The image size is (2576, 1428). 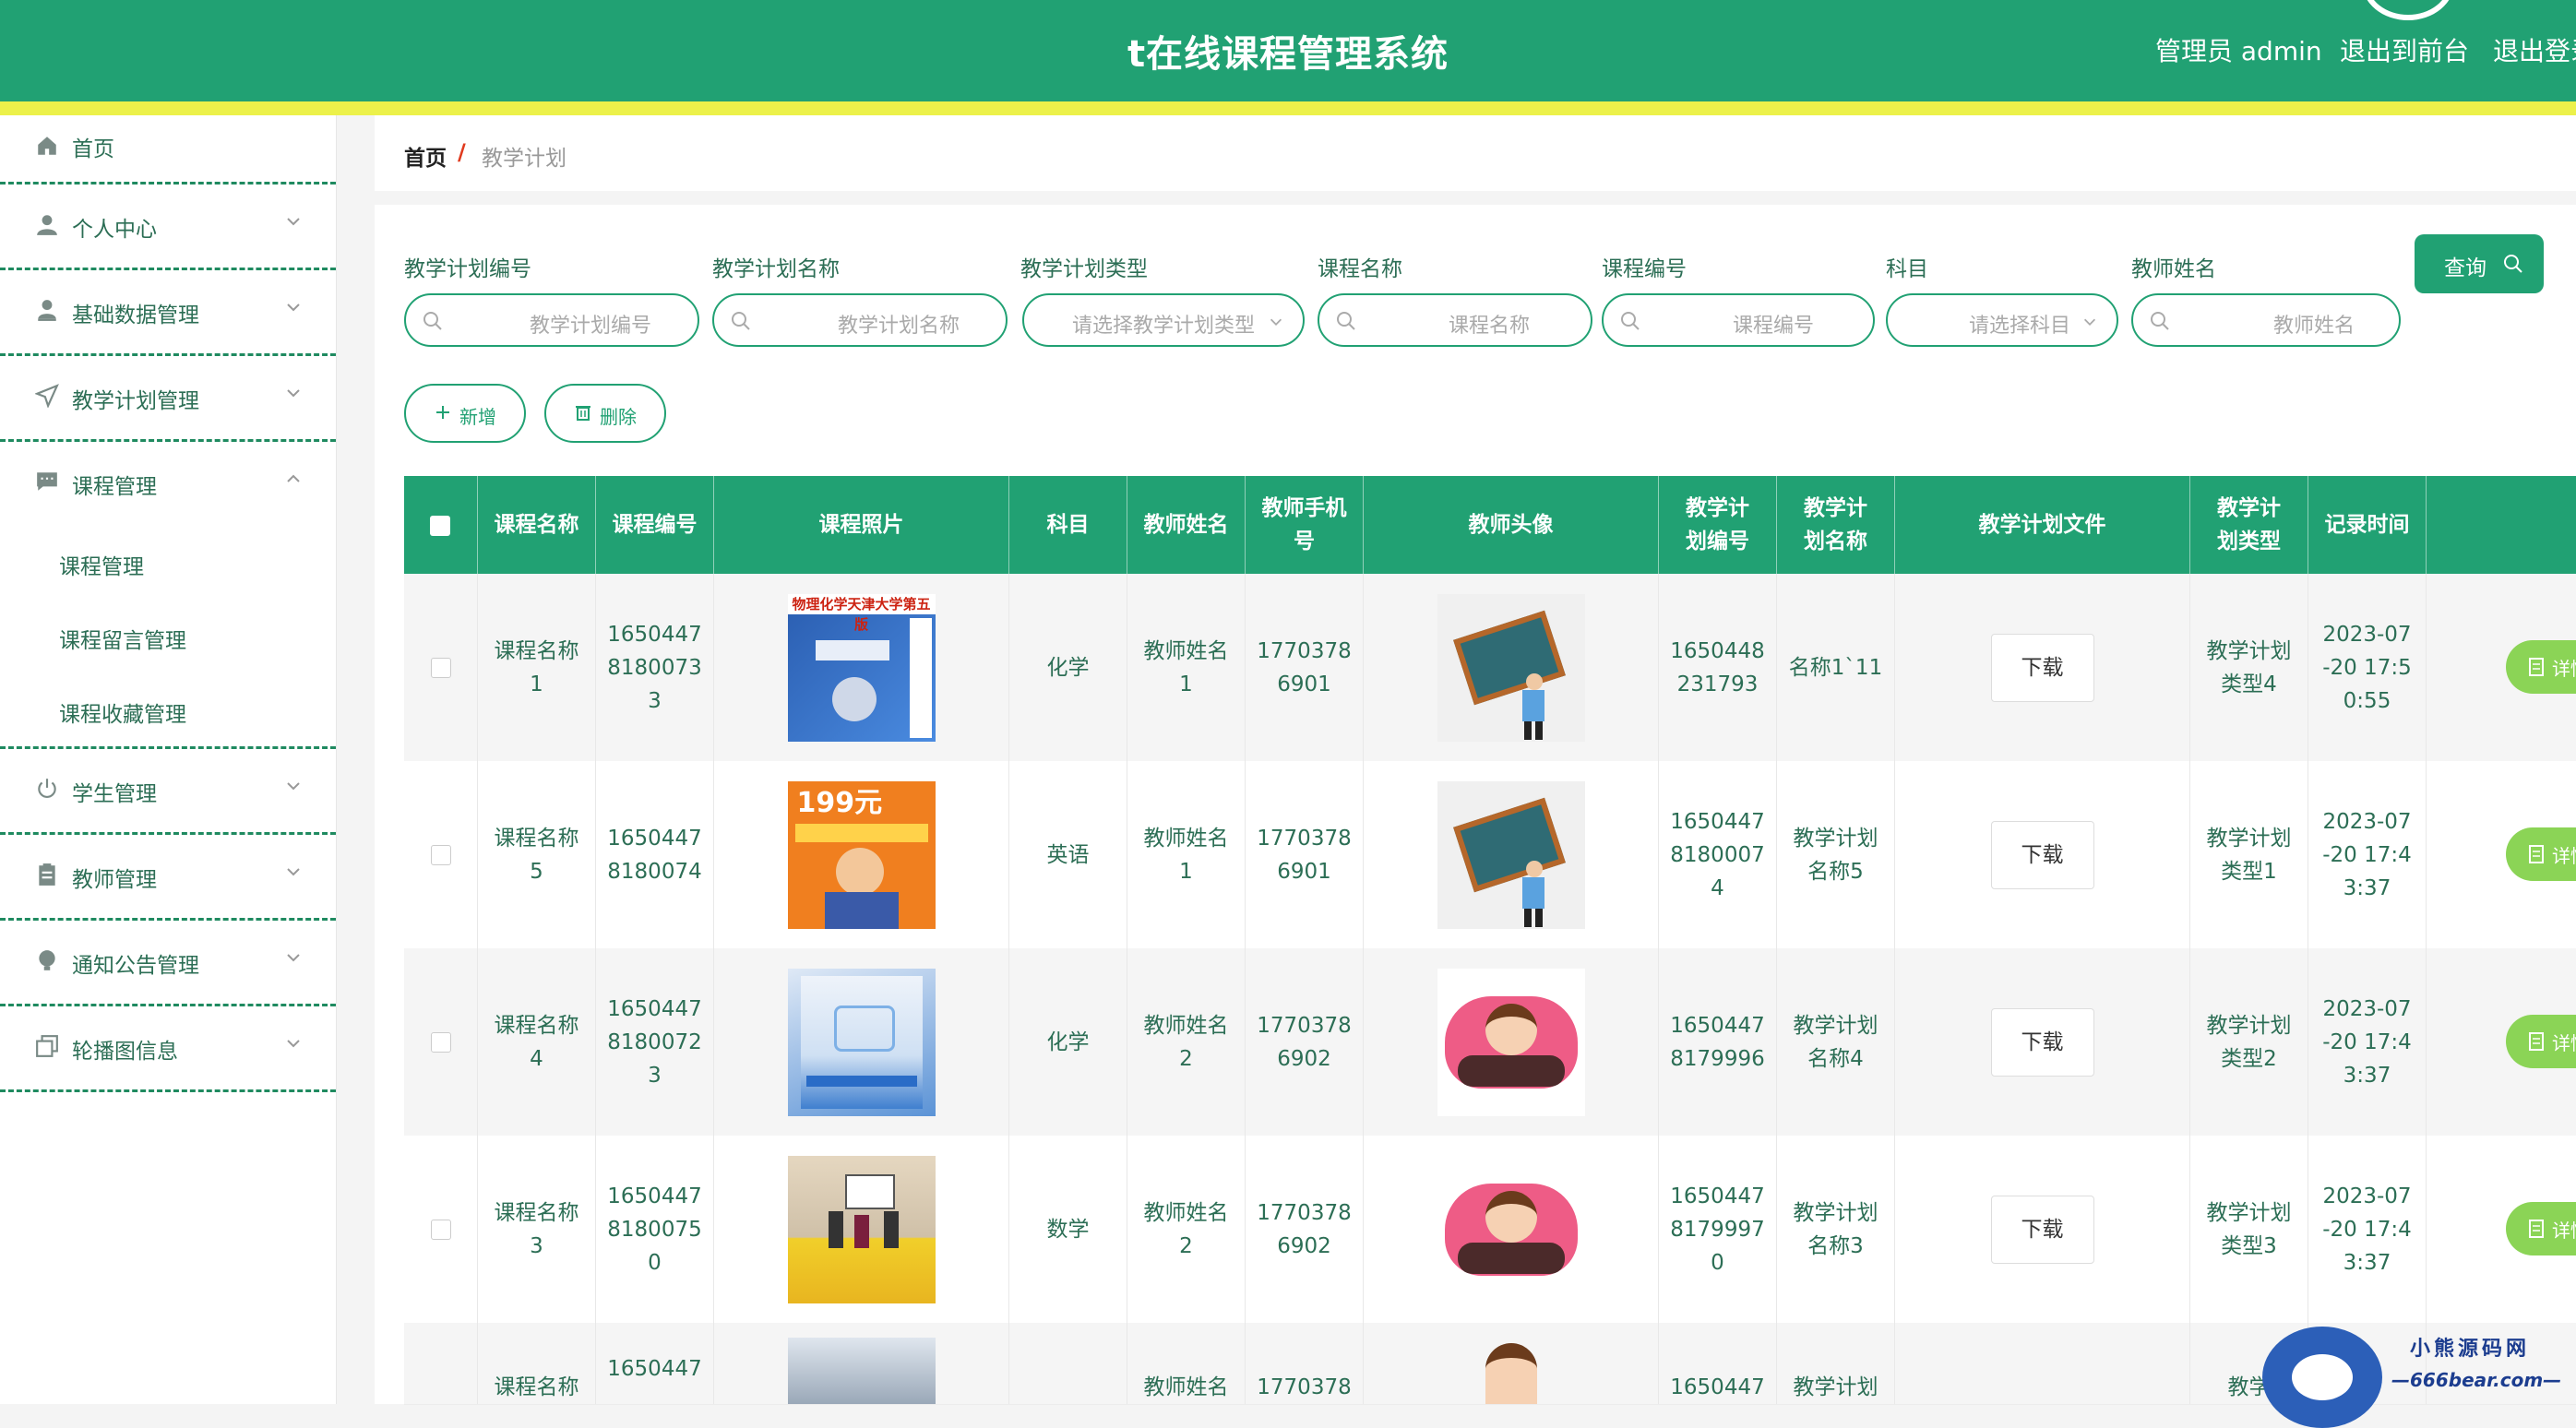 What do you see at coordinates (2480, 263) in the screenshot?
I see `query-button: 查询` at bounding box center [2480, 263].